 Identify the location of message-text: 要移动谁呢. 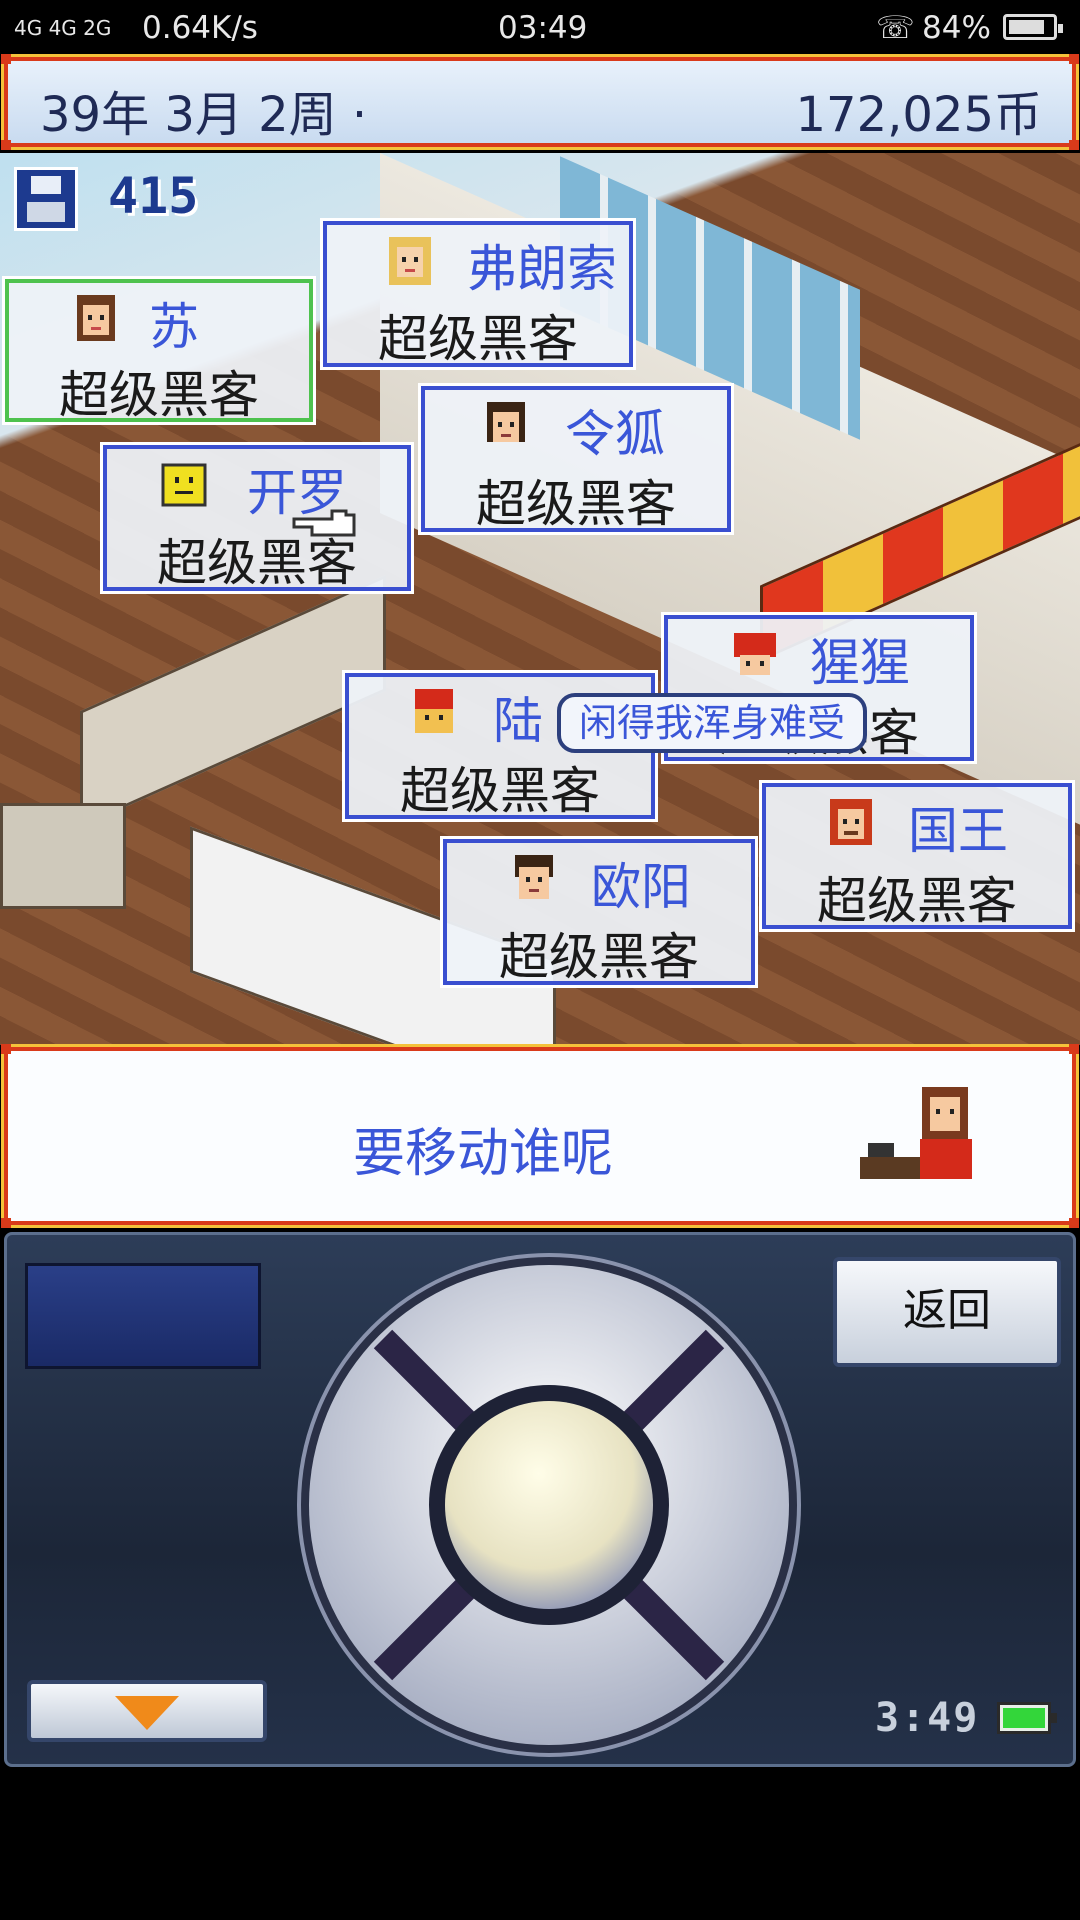
(483, 1154).